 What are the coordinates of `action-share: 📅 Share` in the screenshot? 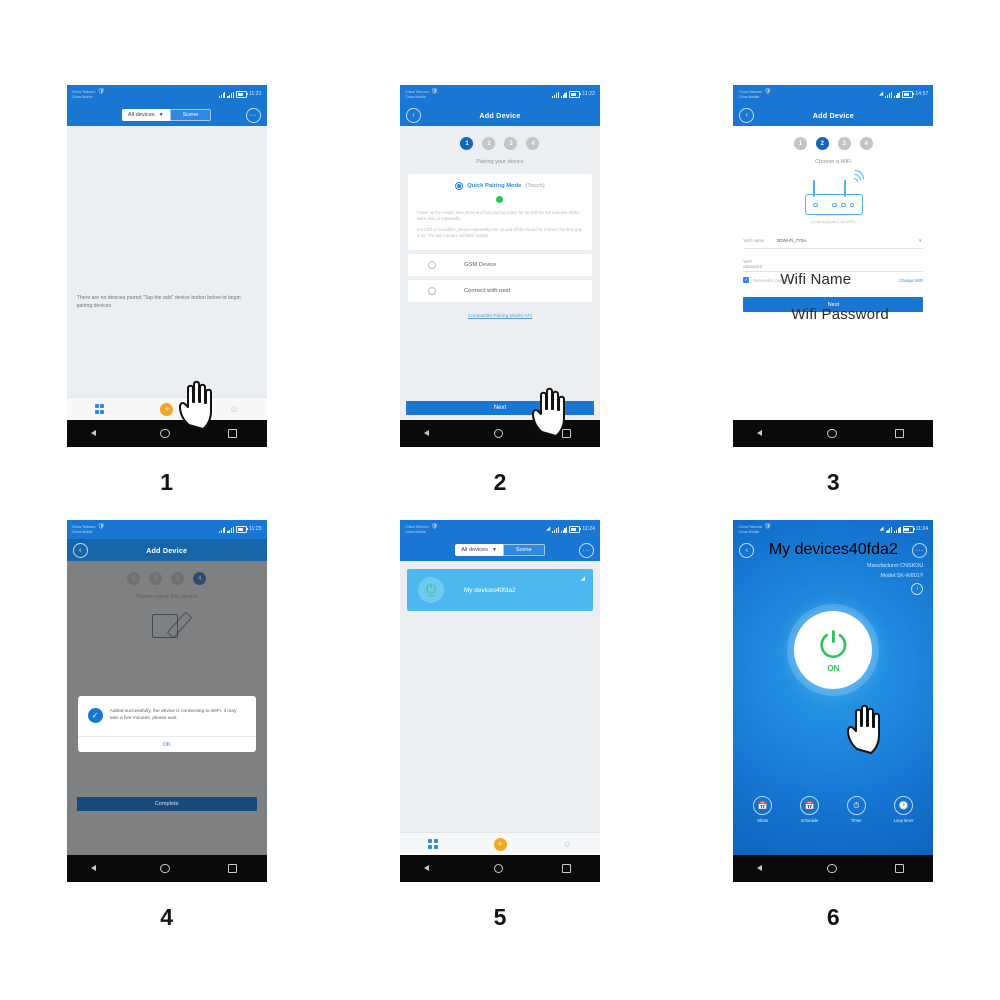 It's located at (763, 809).